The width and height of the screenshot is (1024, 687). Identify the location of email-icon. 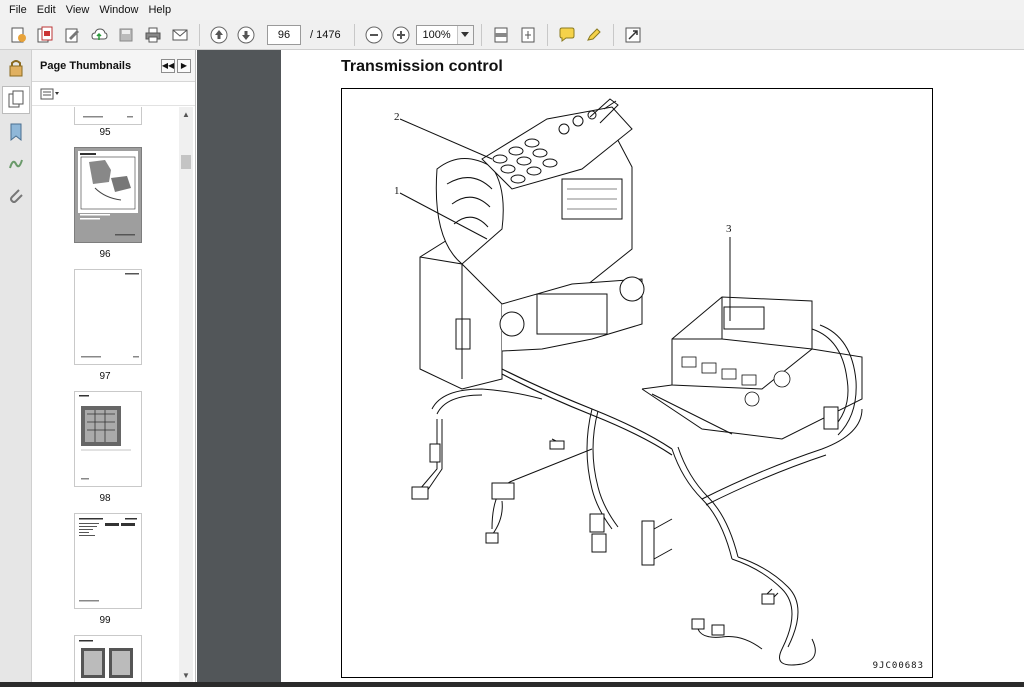
(180, 35).